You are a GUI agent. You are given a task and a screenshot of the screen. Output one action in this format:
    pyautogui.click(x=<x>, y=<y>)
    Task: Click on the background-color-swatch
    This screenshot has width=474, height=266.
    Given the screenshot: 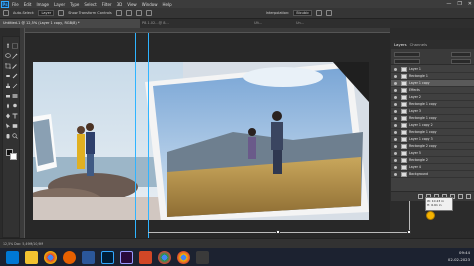 What is the action you would take?
    pyautogui.click(x=13, y=156)
    